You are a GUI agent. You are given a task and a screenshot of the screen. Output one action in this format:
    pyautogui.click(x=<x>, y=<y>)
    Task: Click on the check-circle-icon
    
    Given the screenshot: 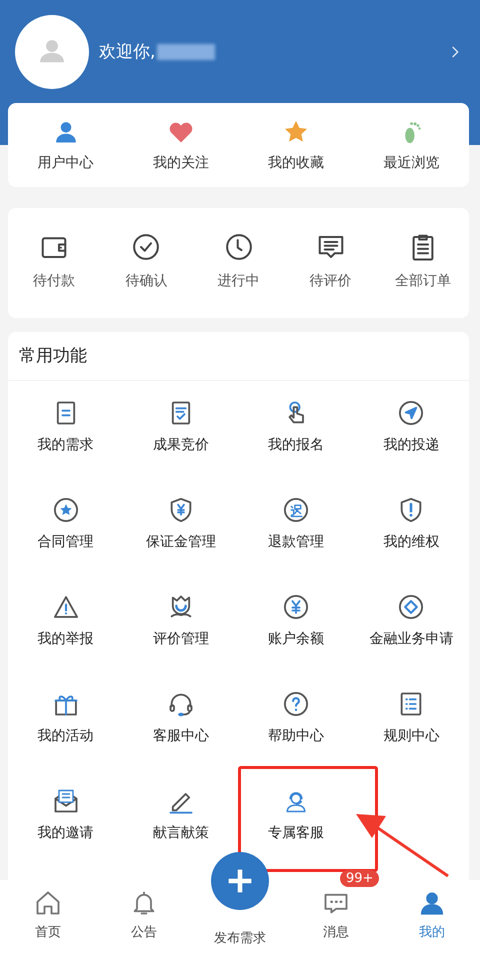 What is the action you would take?
    pyautogui.click(x=146, y=247)
    